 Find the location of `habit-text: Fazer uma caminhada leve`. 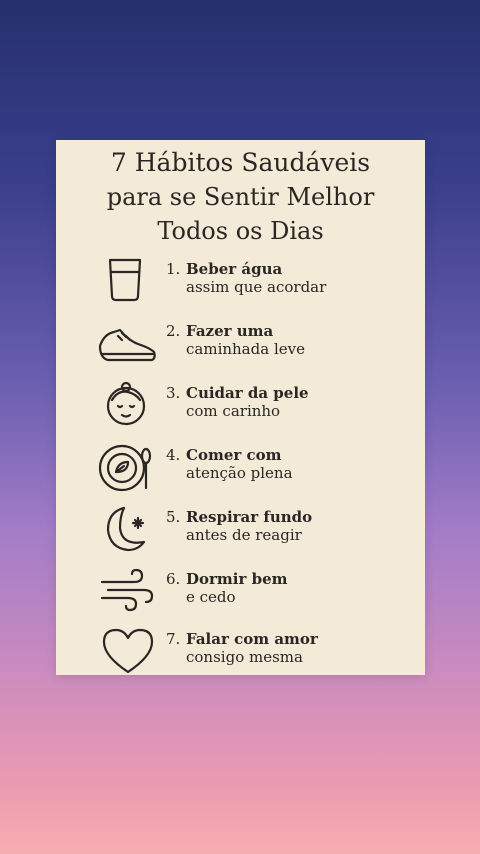

habit-text: Fazer uma caminhada leve is located at coordinates (245, 340).